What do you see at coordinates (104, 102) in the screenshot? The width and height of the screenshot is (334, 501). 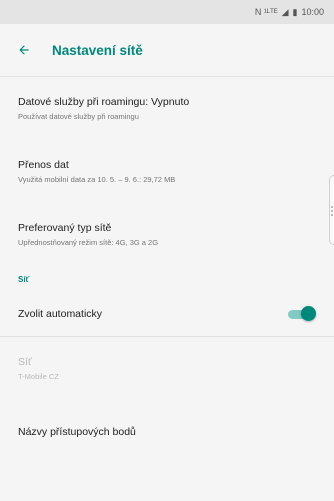 I see `data-roaming-title: Datové služby při roamingu: Vypnuto` at bounding box center [104, 102].